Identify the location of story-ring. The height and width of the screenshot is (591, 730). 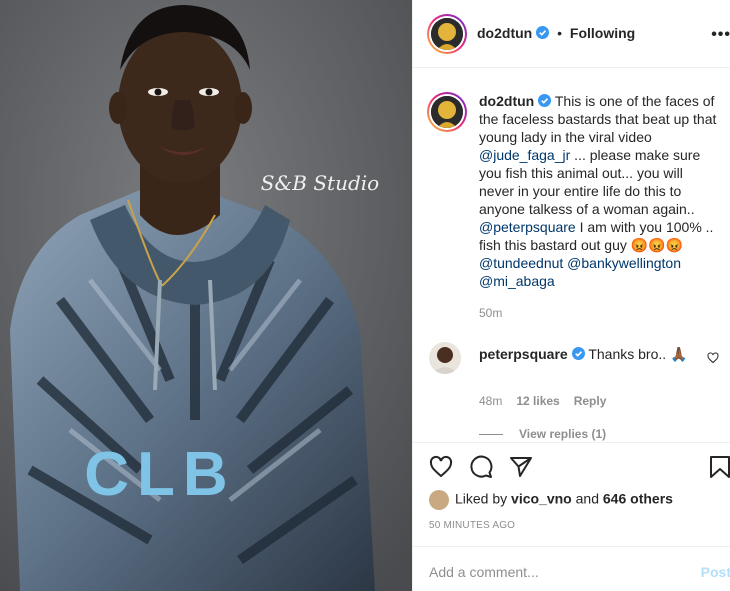
(447, 34).